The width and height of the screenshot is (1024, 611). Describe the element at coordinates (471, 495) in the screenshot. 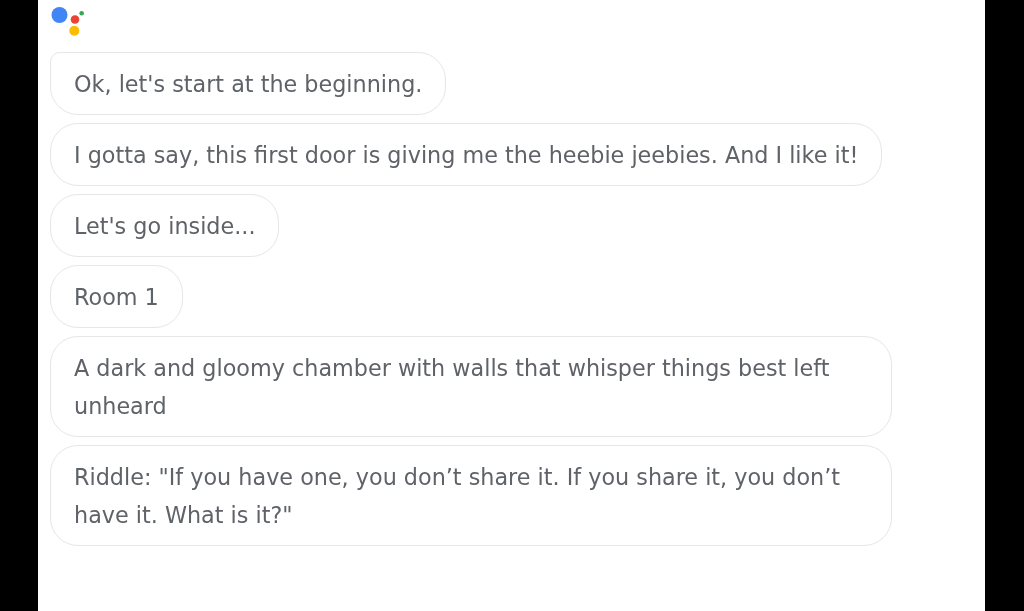

I see `message-bubble: Riddle: "If you have one, you don’t share it. If you share it, you don’t have it. What is it?"` at that location.